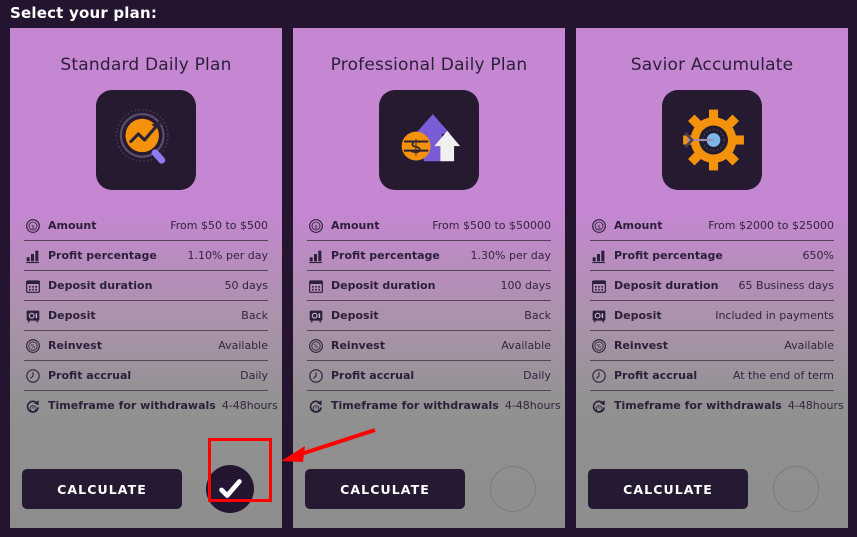 The image size is (857, 537). What do you see at coordinates (712, 256) in the screenshot?
I see `plan-detail-row: Profit percentage 650%` at bounding box center [712, 256].